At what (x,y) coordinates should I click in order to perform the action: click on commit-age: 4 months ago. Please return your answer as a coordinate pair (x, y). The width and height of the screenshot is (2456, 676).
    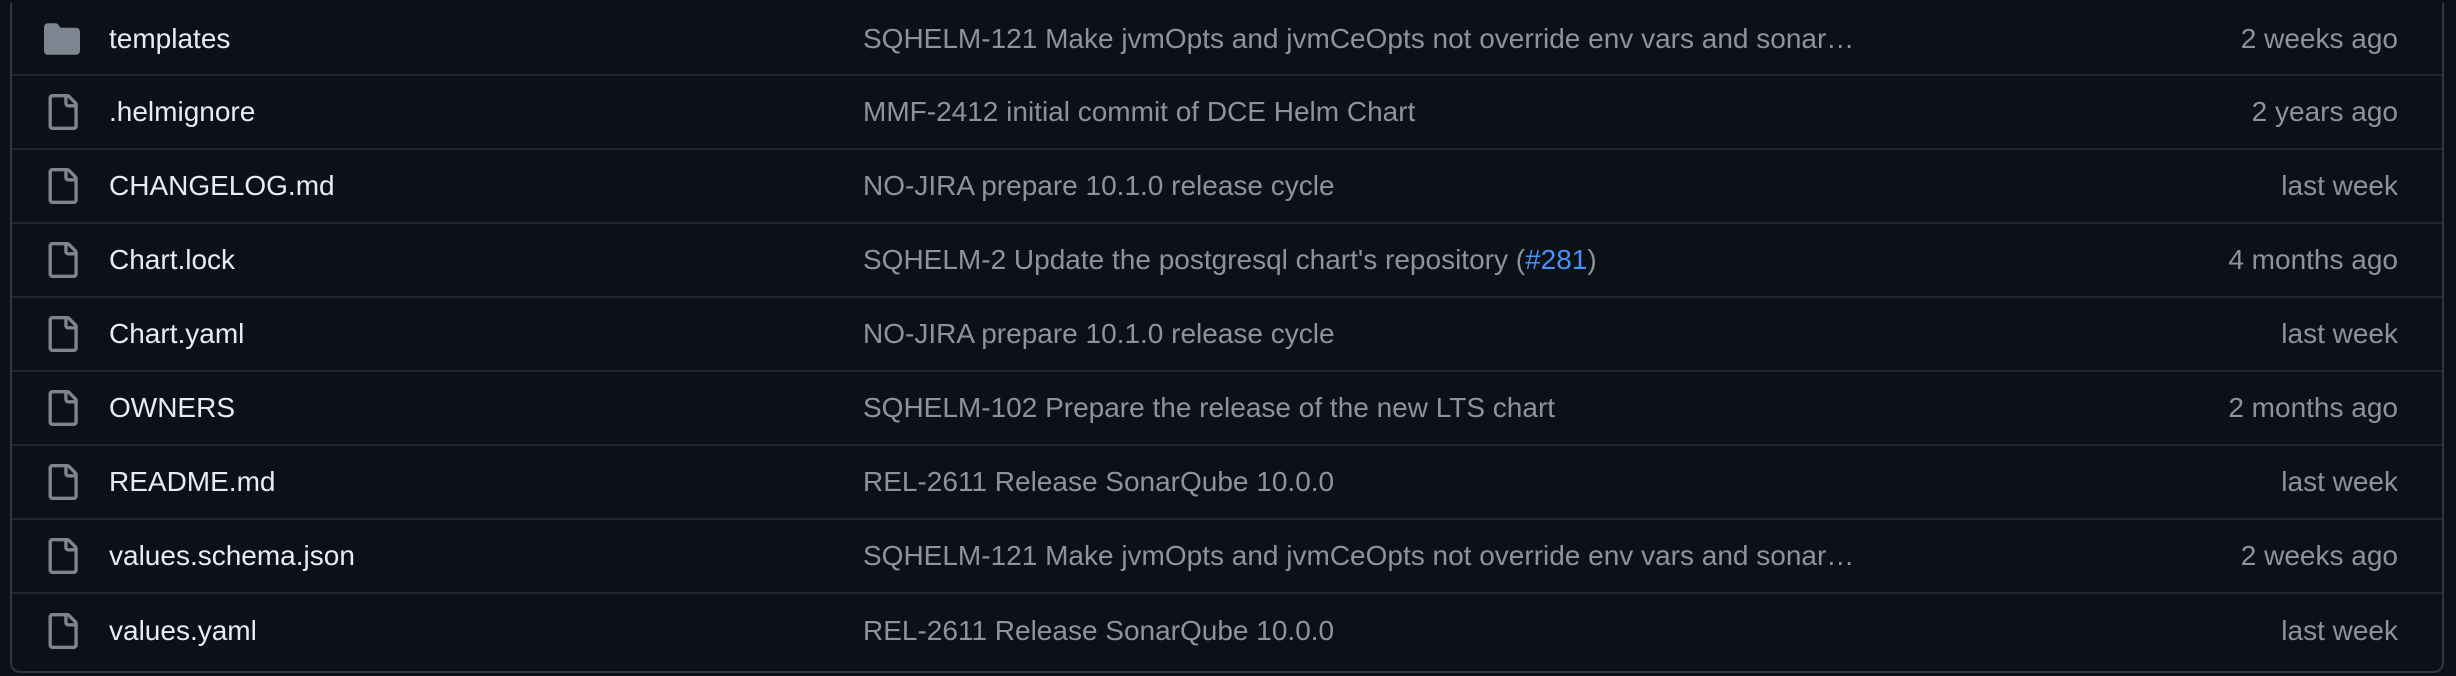
    Looking at the image, I should click on (2313, 259).